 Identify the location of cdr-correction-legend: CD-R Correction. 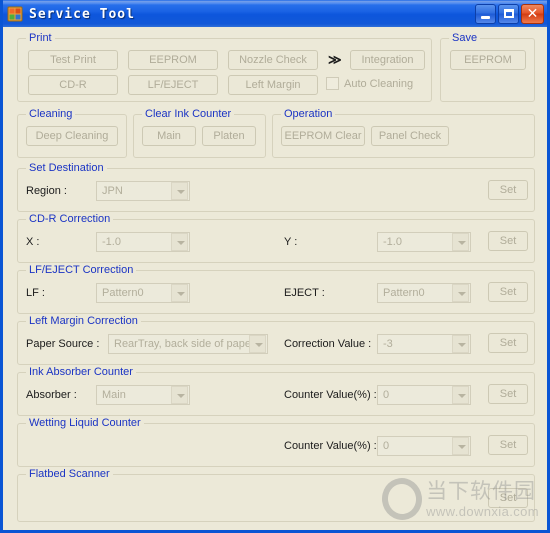
(70, 219).